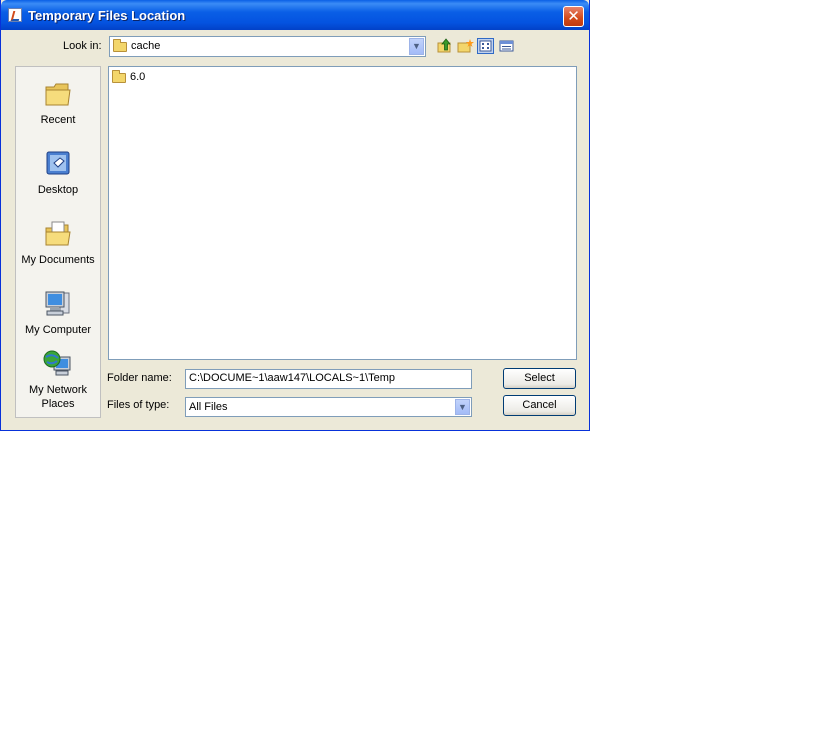 Image resolution: width=823 pixels, height=750 pixels. Describe the element at coordinates (267, 46) in the screenshot. I see `look-in-combo: cache ▼` at that location.